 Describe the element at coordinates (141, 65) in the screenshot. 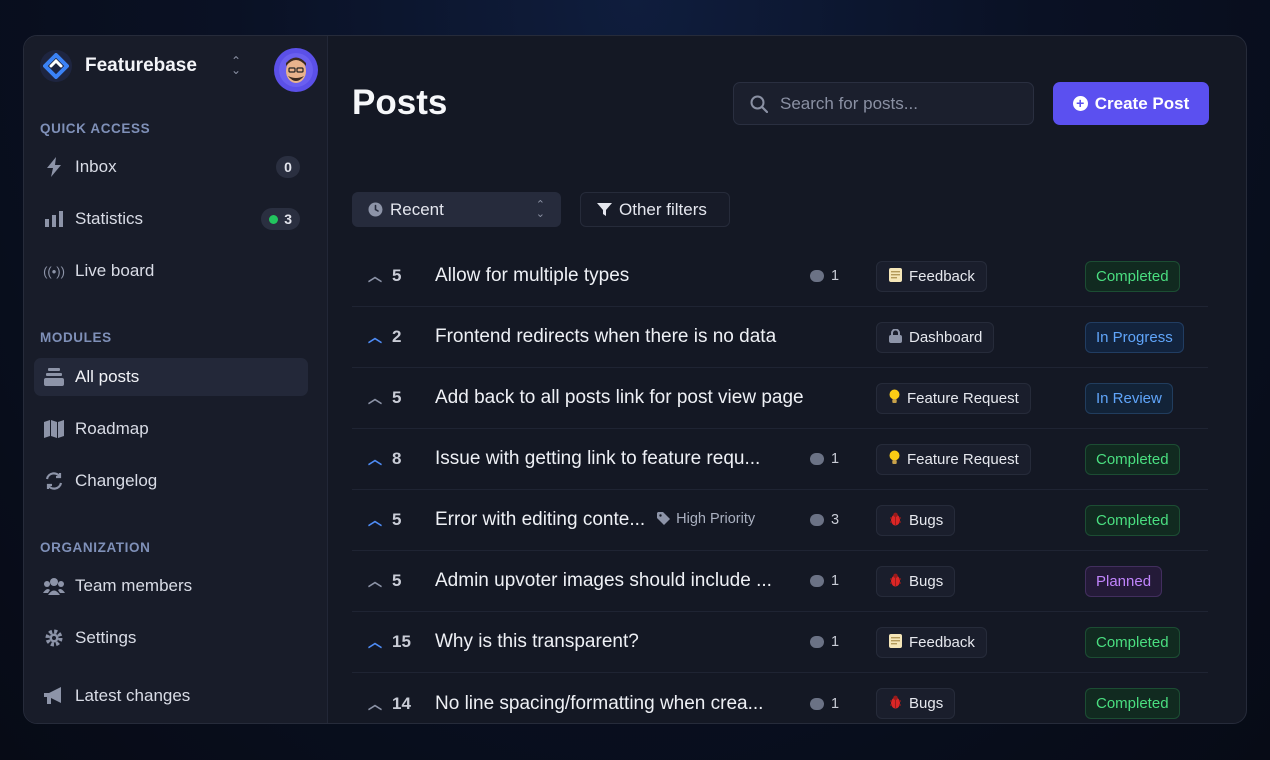

I see `workspace-name: Featurebase` at that location.